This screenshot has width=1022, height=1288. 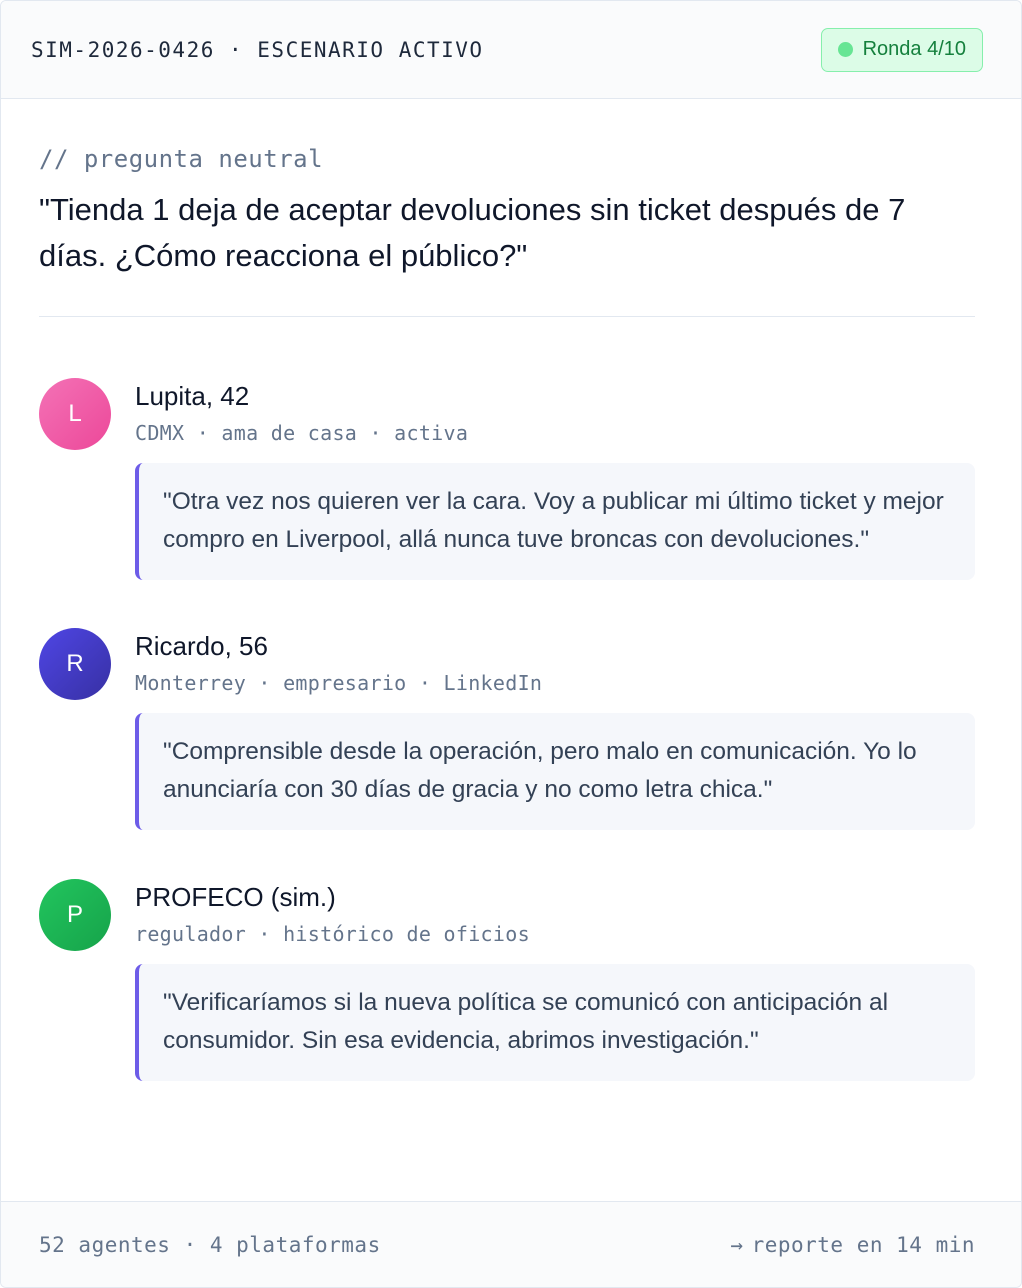 I want to click on report-eta-label: reporte en 14 min, so click(x=863, y=1244).